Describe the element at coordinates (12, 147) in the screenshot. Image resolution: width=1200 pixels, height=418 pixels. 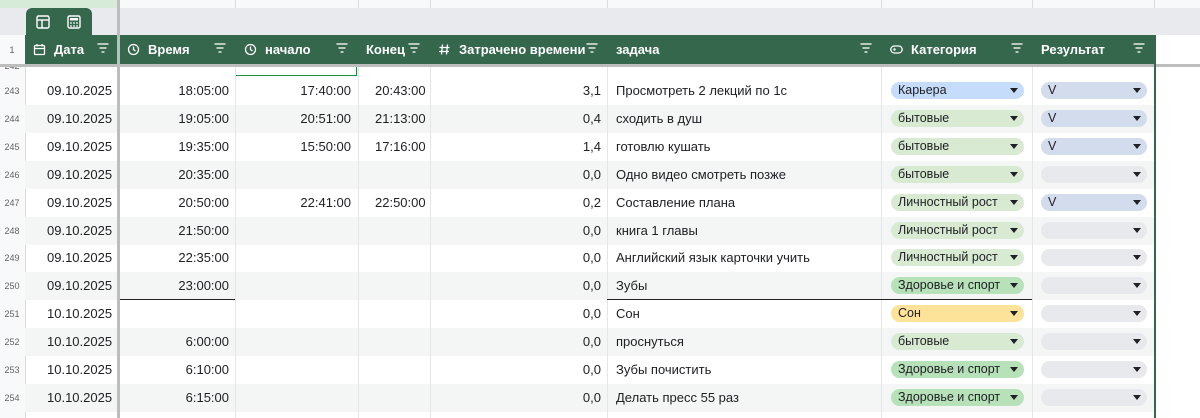
I see `row-number: 245` at that location.